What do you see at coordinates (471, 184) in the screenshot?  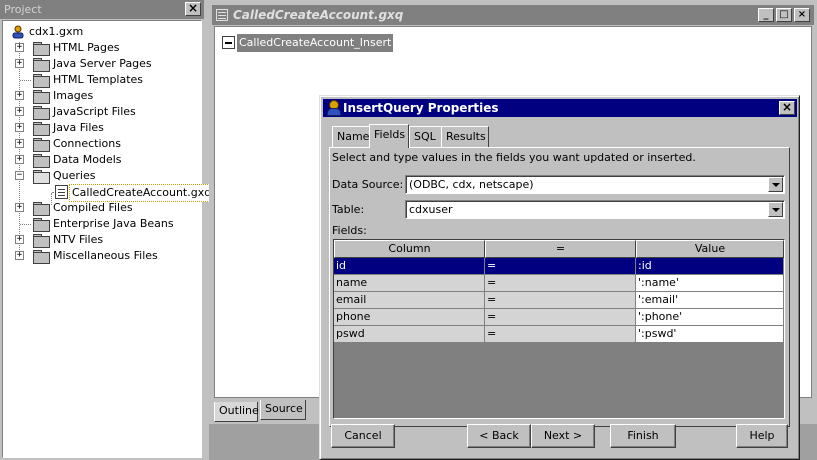 I see `data-source-value: (ODBC, cdx, netscape)` at bounding box center [471, 184].